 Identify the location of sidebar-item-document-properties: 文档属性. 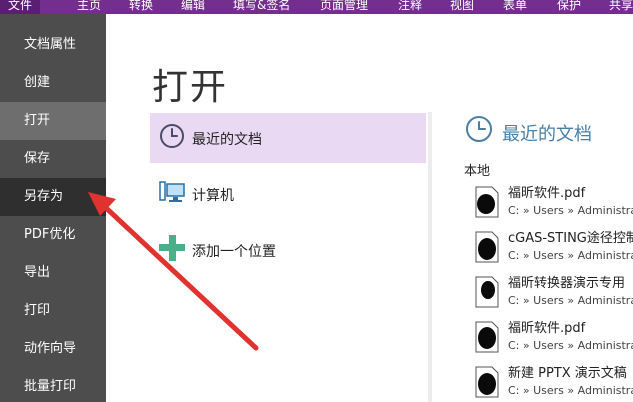
(53, 45).